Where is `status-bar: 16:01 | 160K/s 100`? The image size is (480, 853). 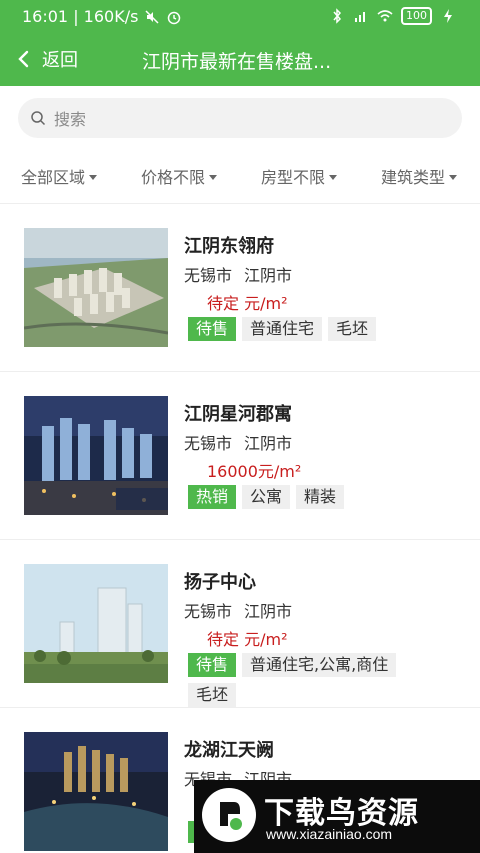
status-bar: 16:01 | 160K/s 100 is located at coordinates (240, 17).